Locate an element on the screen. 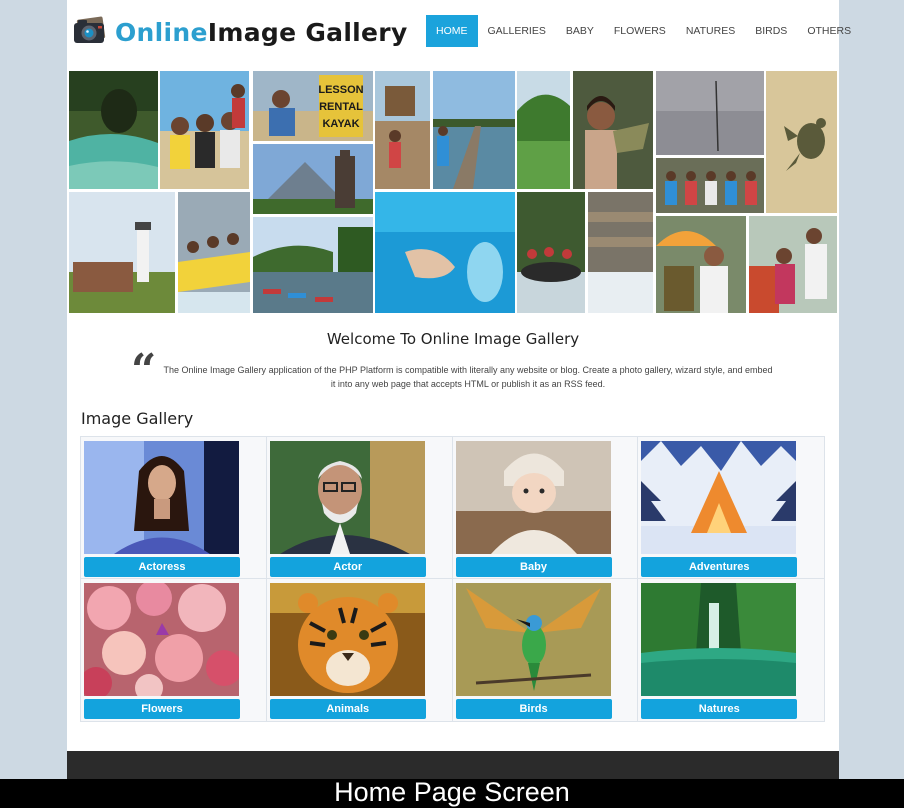  collage-beach-sign-photo is located at coordinates (402, 130).